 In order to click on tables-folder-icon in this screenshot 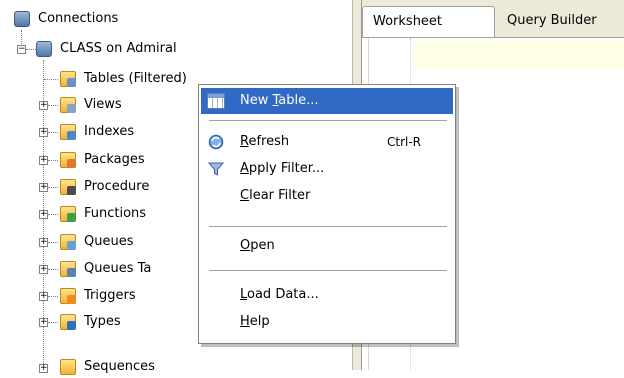, I will do `click(68, 79)`.